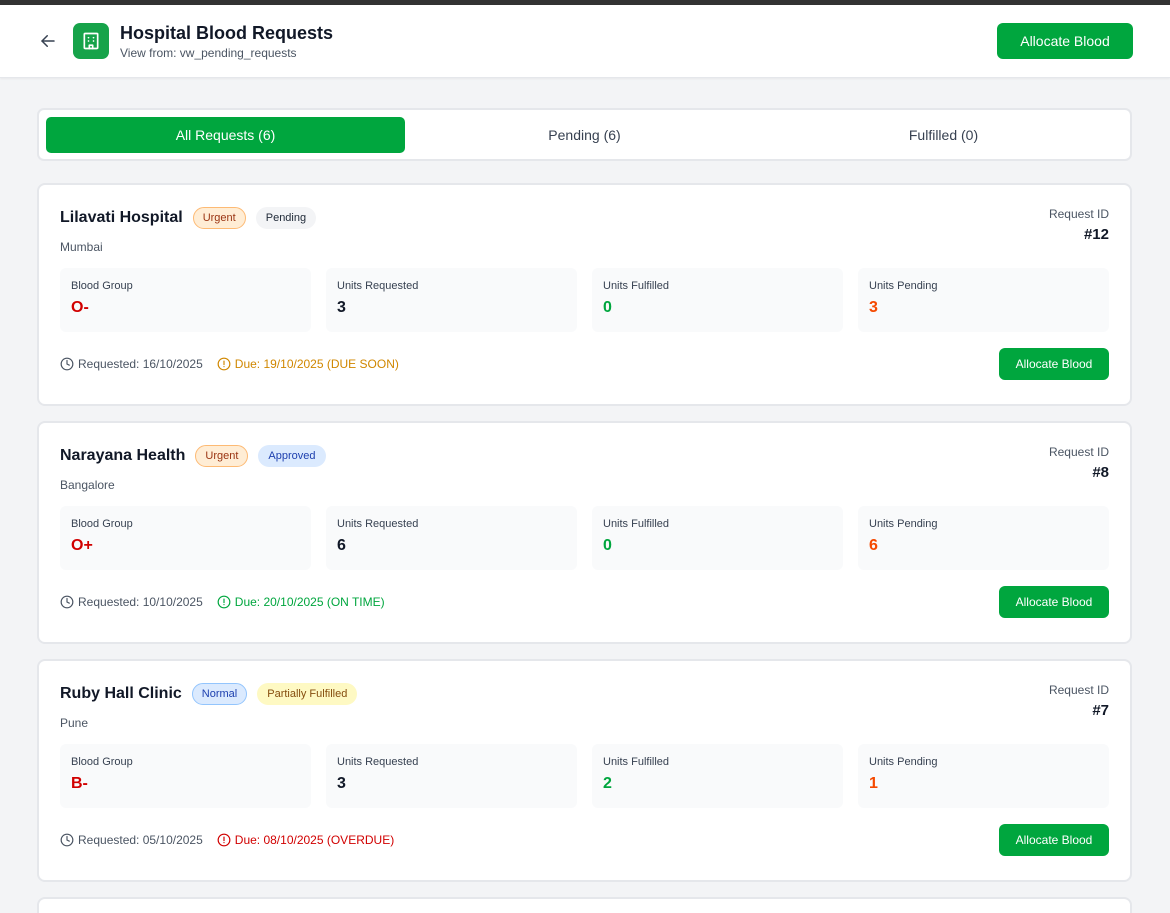 Image resolution: width=1170 pixels, height=913 pixels. Describe the element at coordinates (943, 135) in the screenshot. I see `tab-fulfilled: Fulfilled (0)` at that location.